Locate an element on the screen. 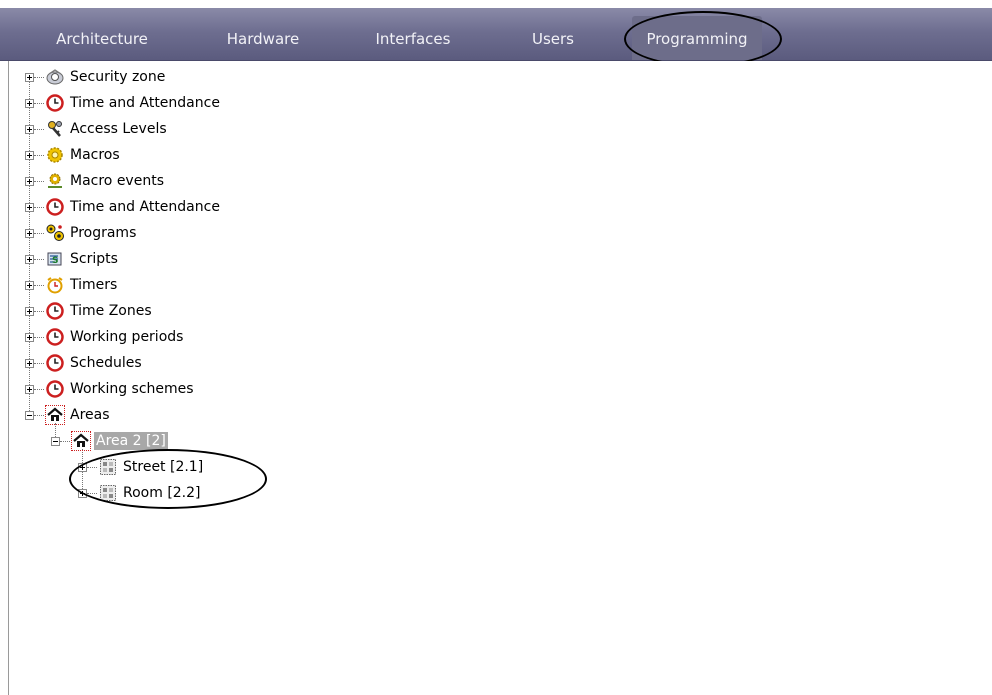  tree-item-schedules: Schedules is located at coordinates (84, 363).